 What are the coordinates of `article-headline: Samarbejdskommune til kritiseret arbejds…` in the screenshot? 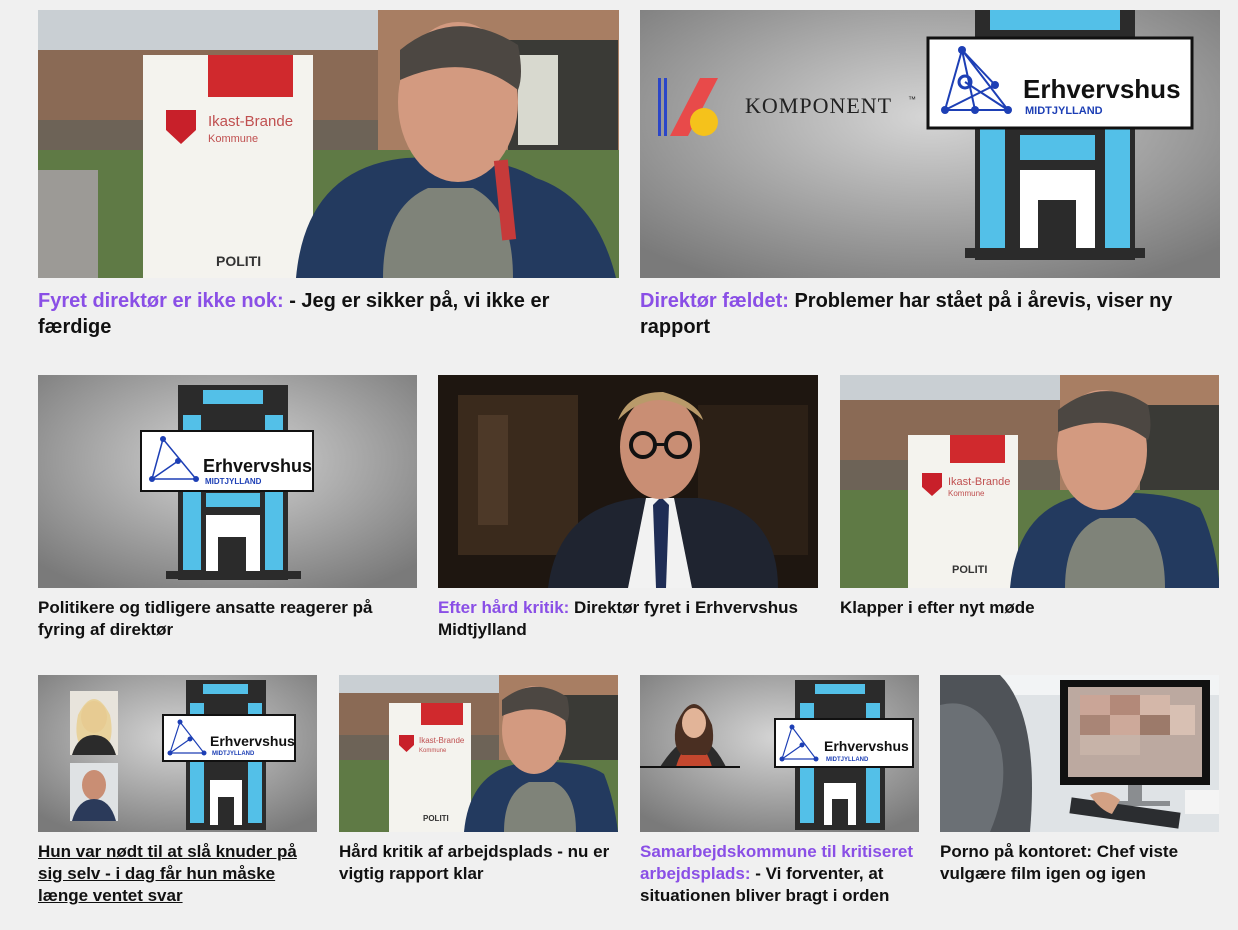 It's located at (779, 874).